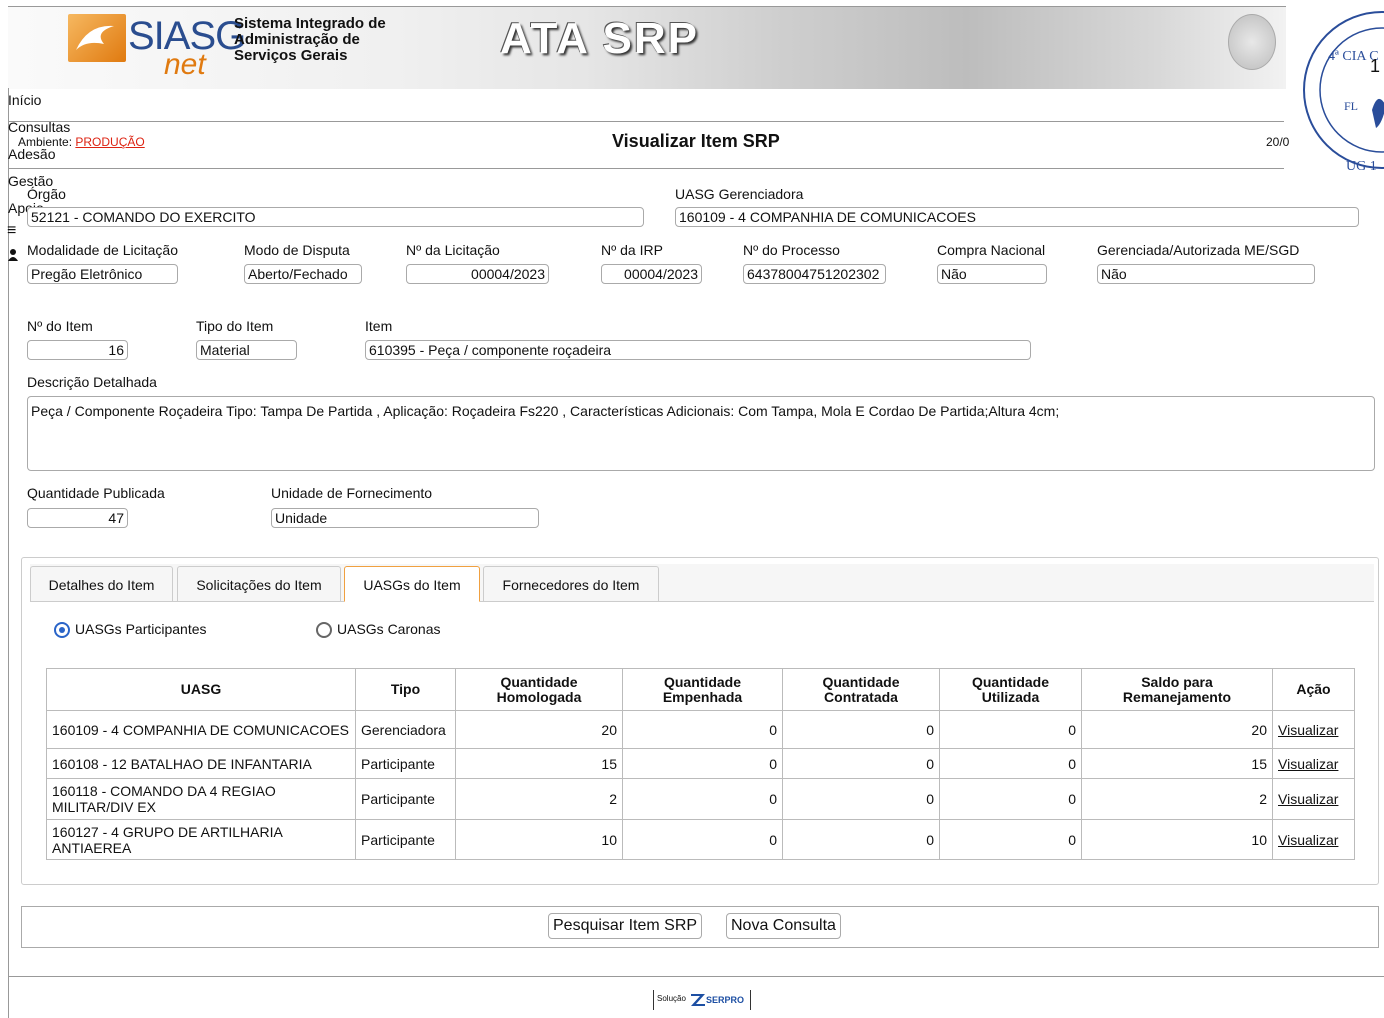 Image resolution: width=1384 pixels, height=1018 pixels. I want to click on col-homologada: Quantidade Homologada, so click(539, 689).